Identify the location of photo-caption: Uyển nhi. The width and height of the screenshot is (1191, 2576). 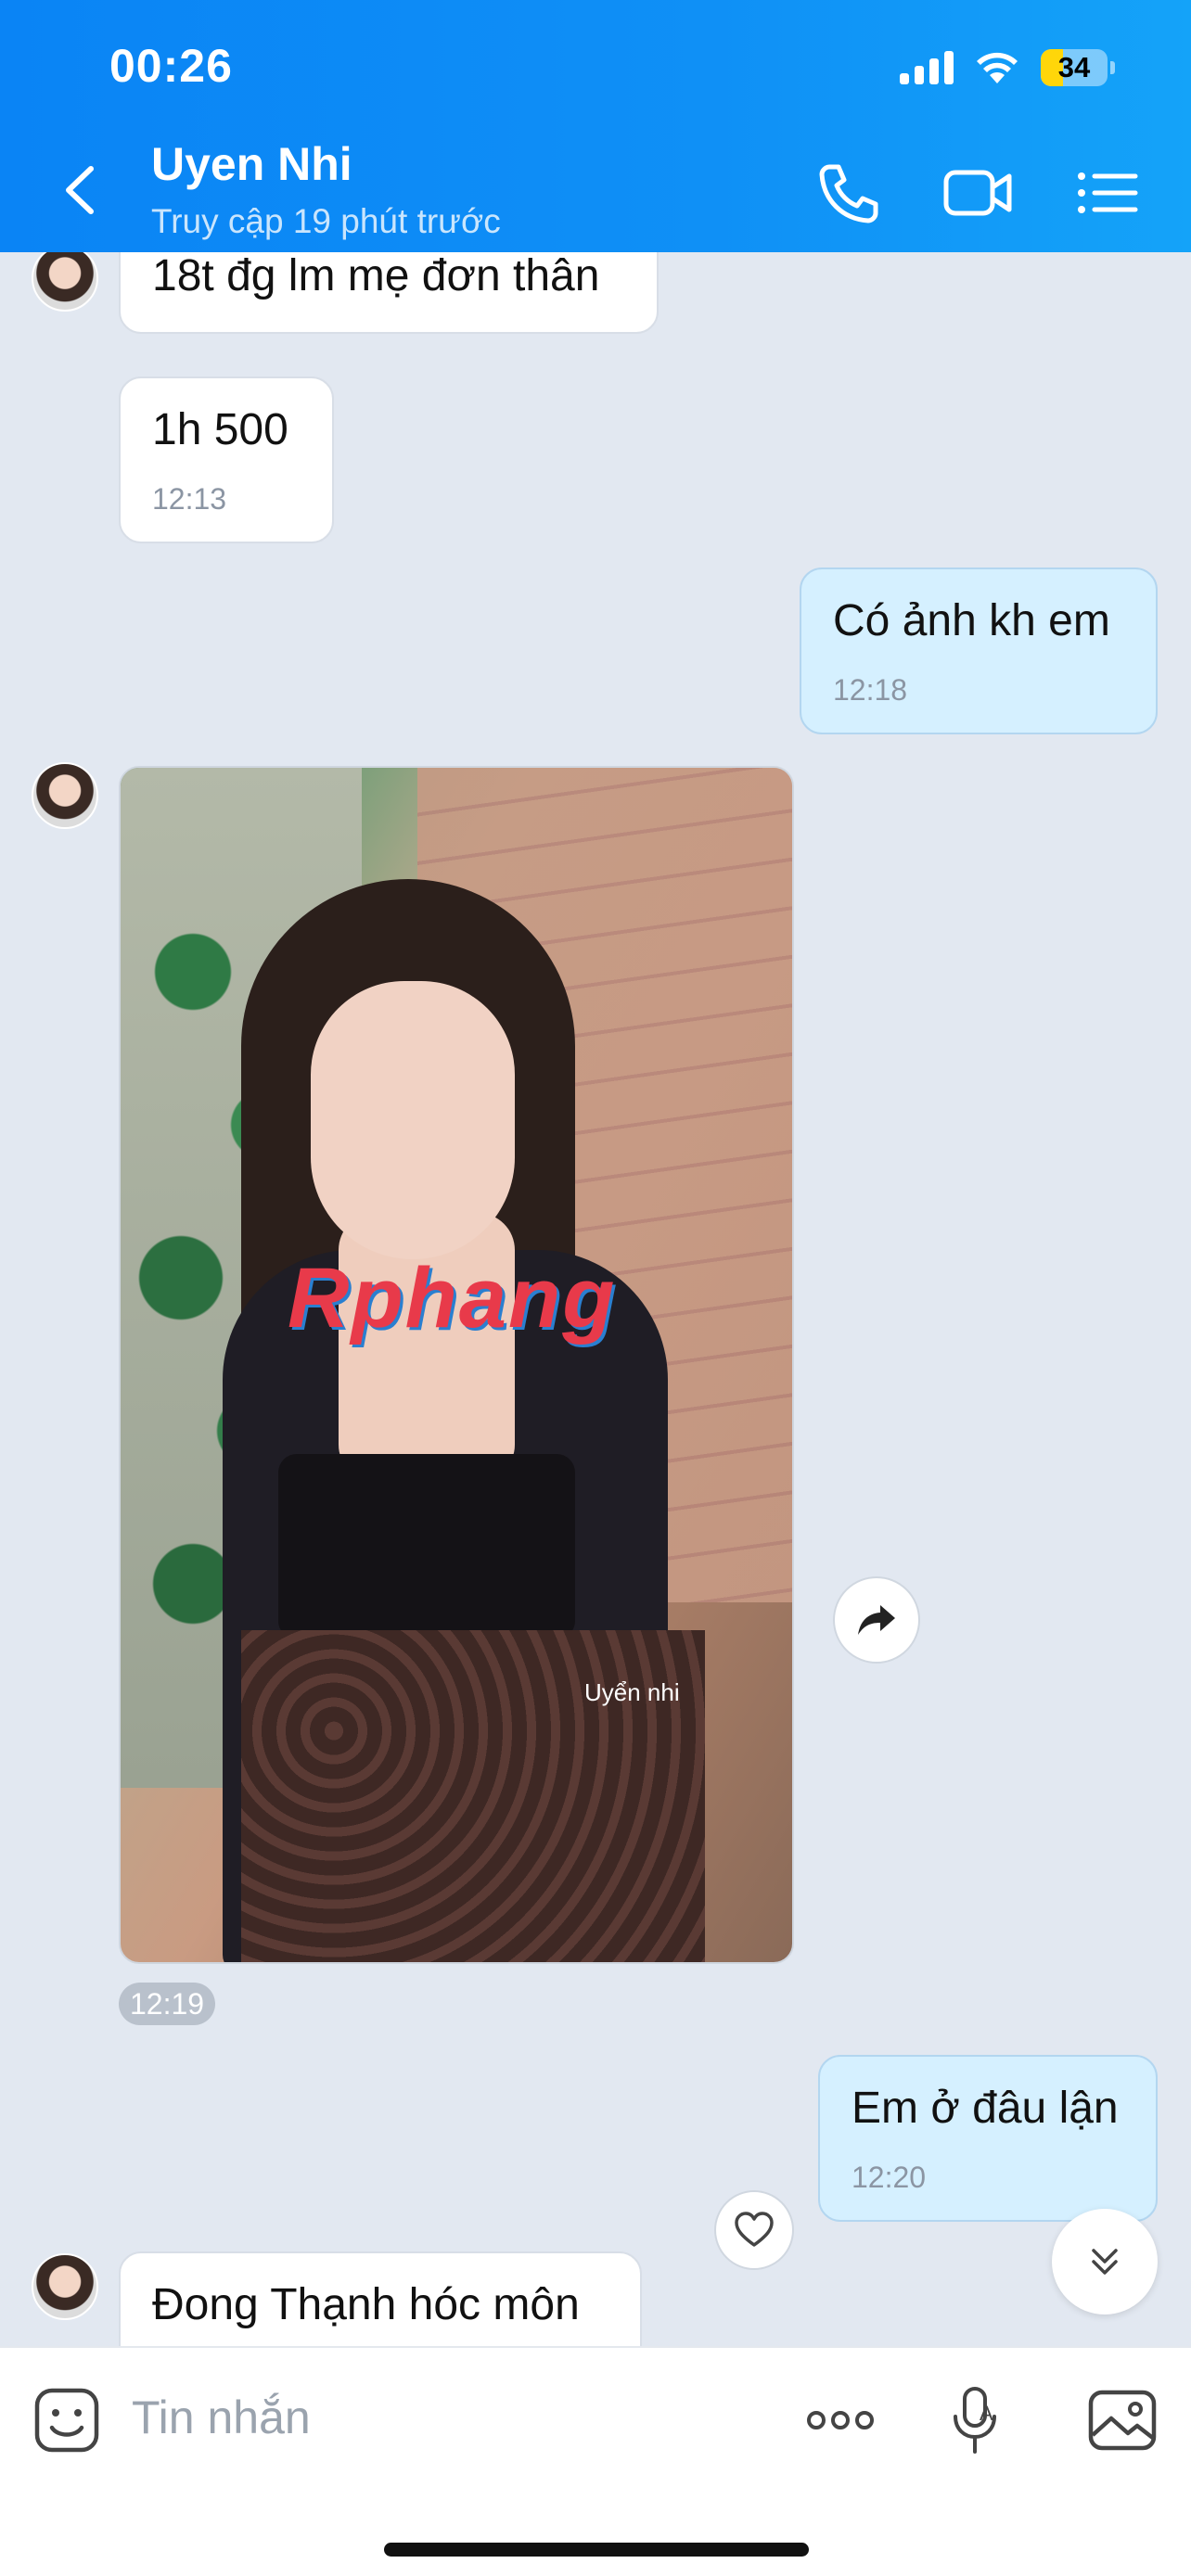
(632, 1692).